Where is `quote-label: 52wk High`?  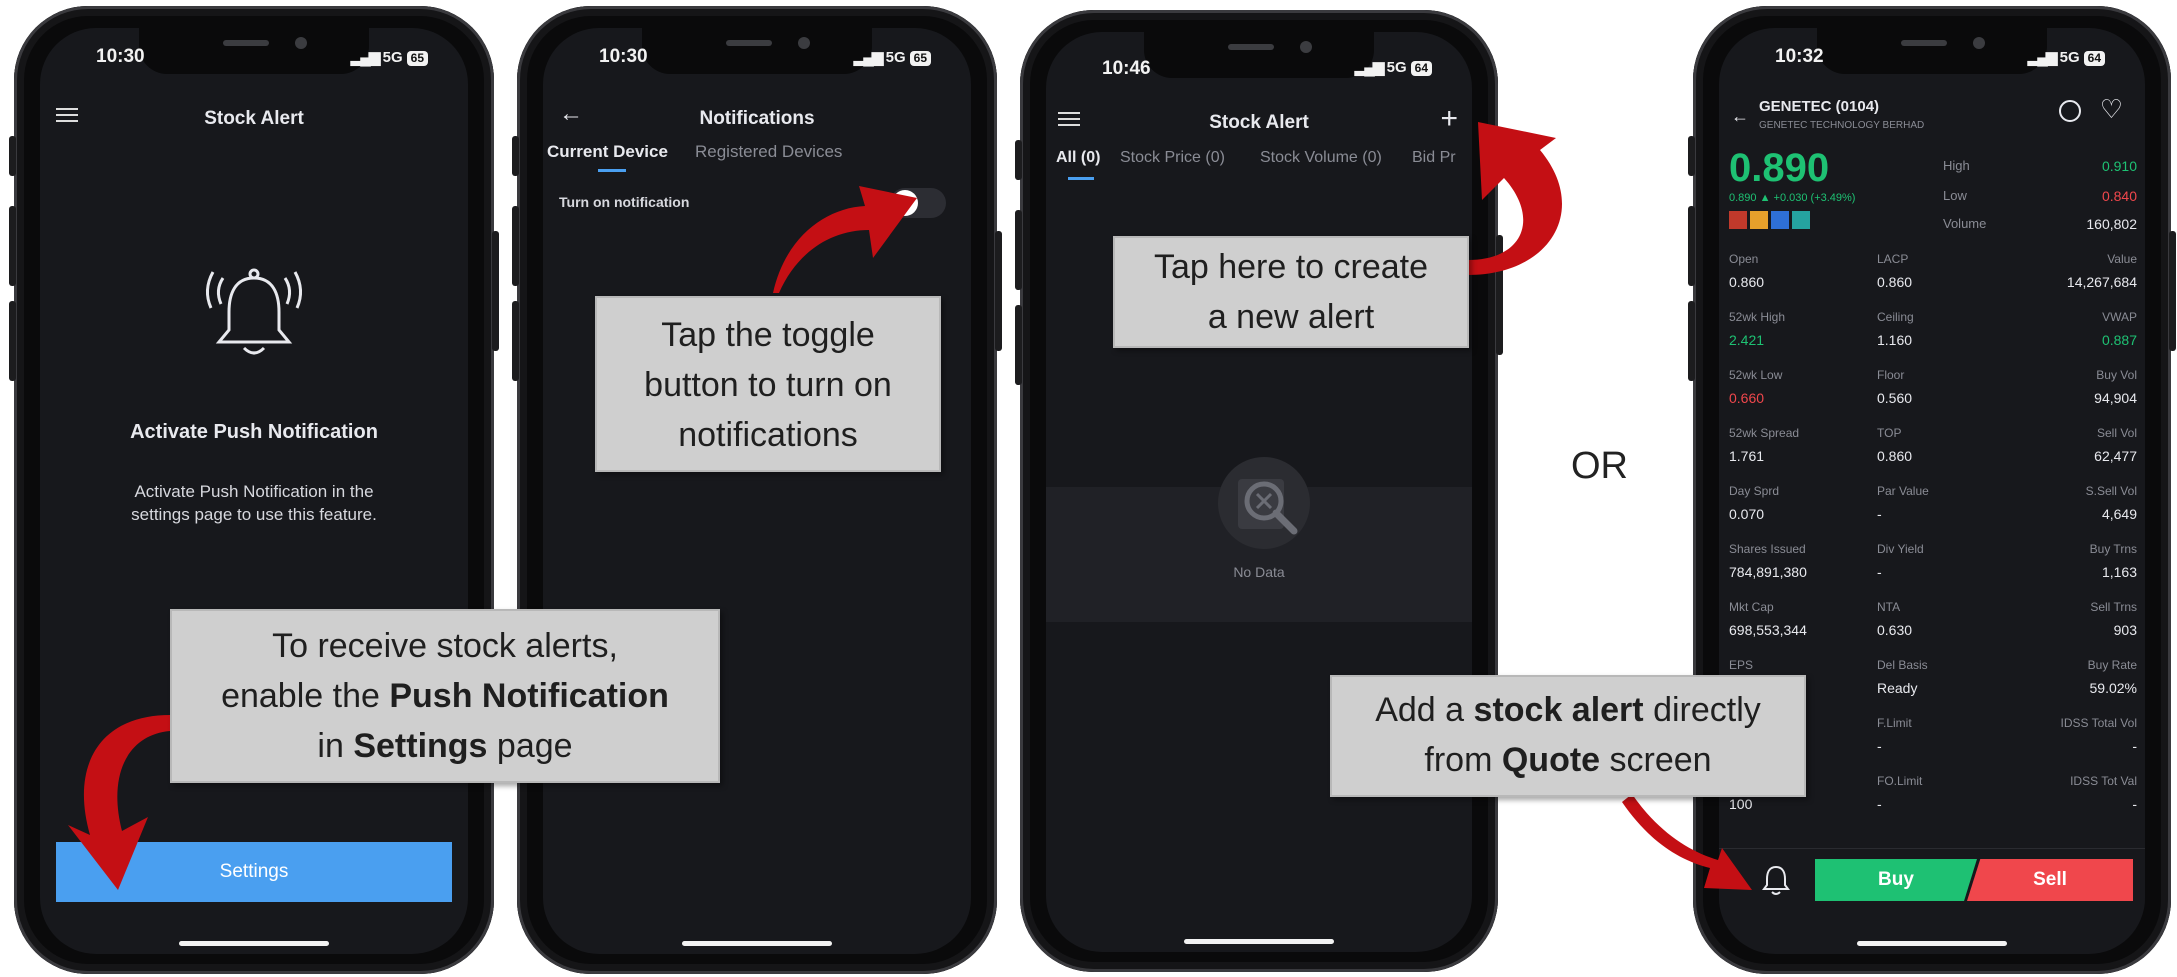
quote-label: 52wk High is located at coordinates (1757, 317).